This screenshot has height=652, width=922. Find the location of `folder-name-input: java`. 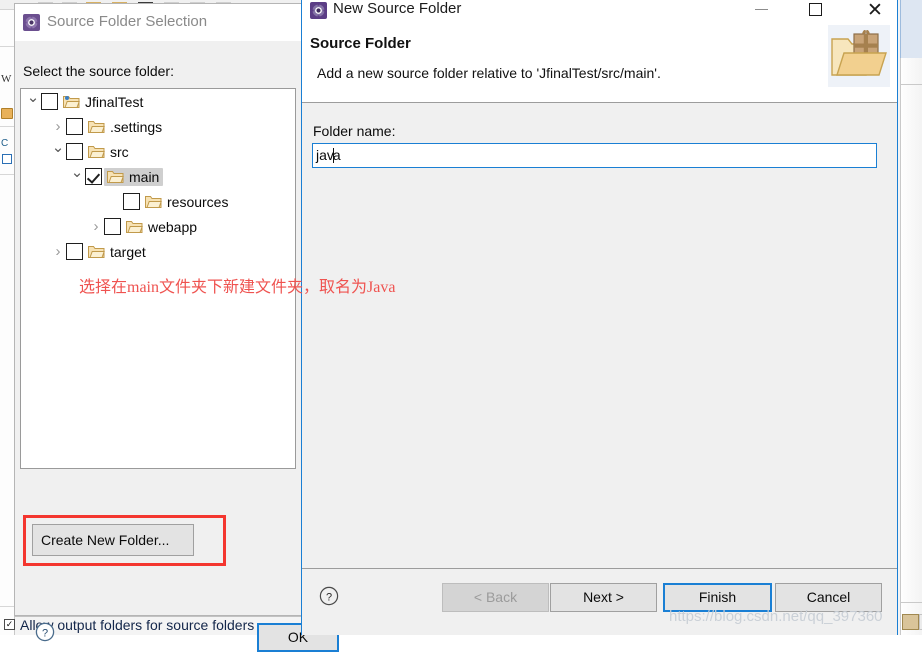

folder-name-input: java is located at coordinates (594, 155).